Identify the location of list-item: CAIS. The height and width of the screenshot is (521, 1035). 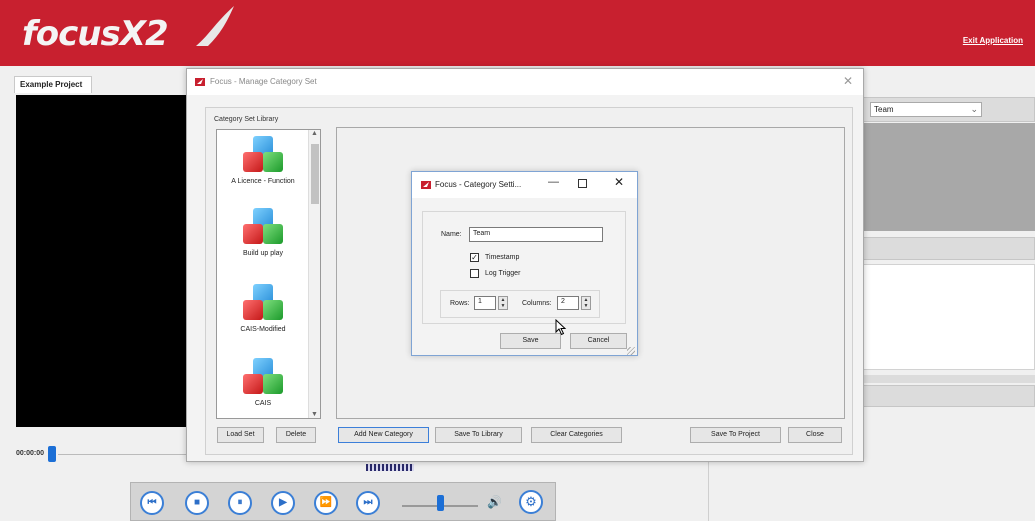
(263, 382).